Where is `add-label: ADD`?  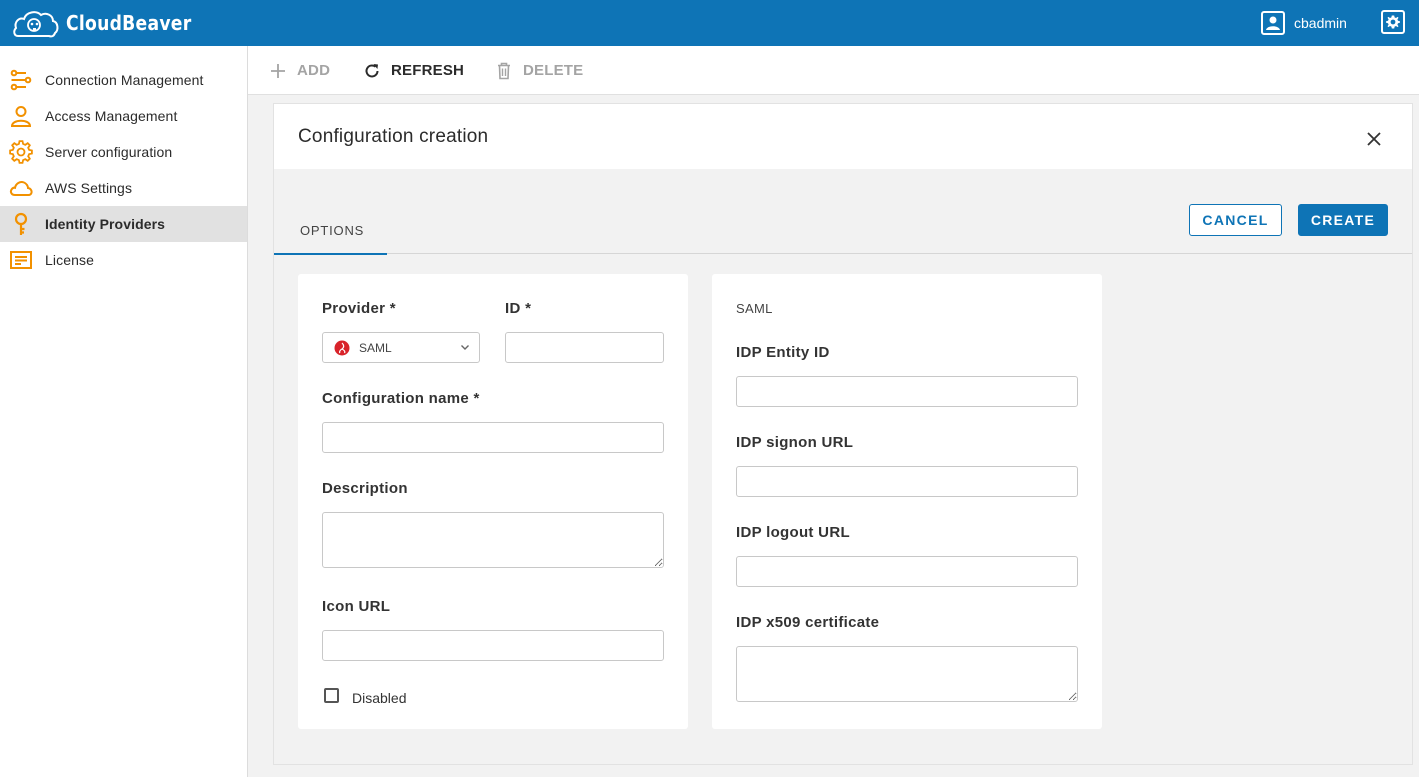
add-label: ADD is located at coordinates (314, 70).